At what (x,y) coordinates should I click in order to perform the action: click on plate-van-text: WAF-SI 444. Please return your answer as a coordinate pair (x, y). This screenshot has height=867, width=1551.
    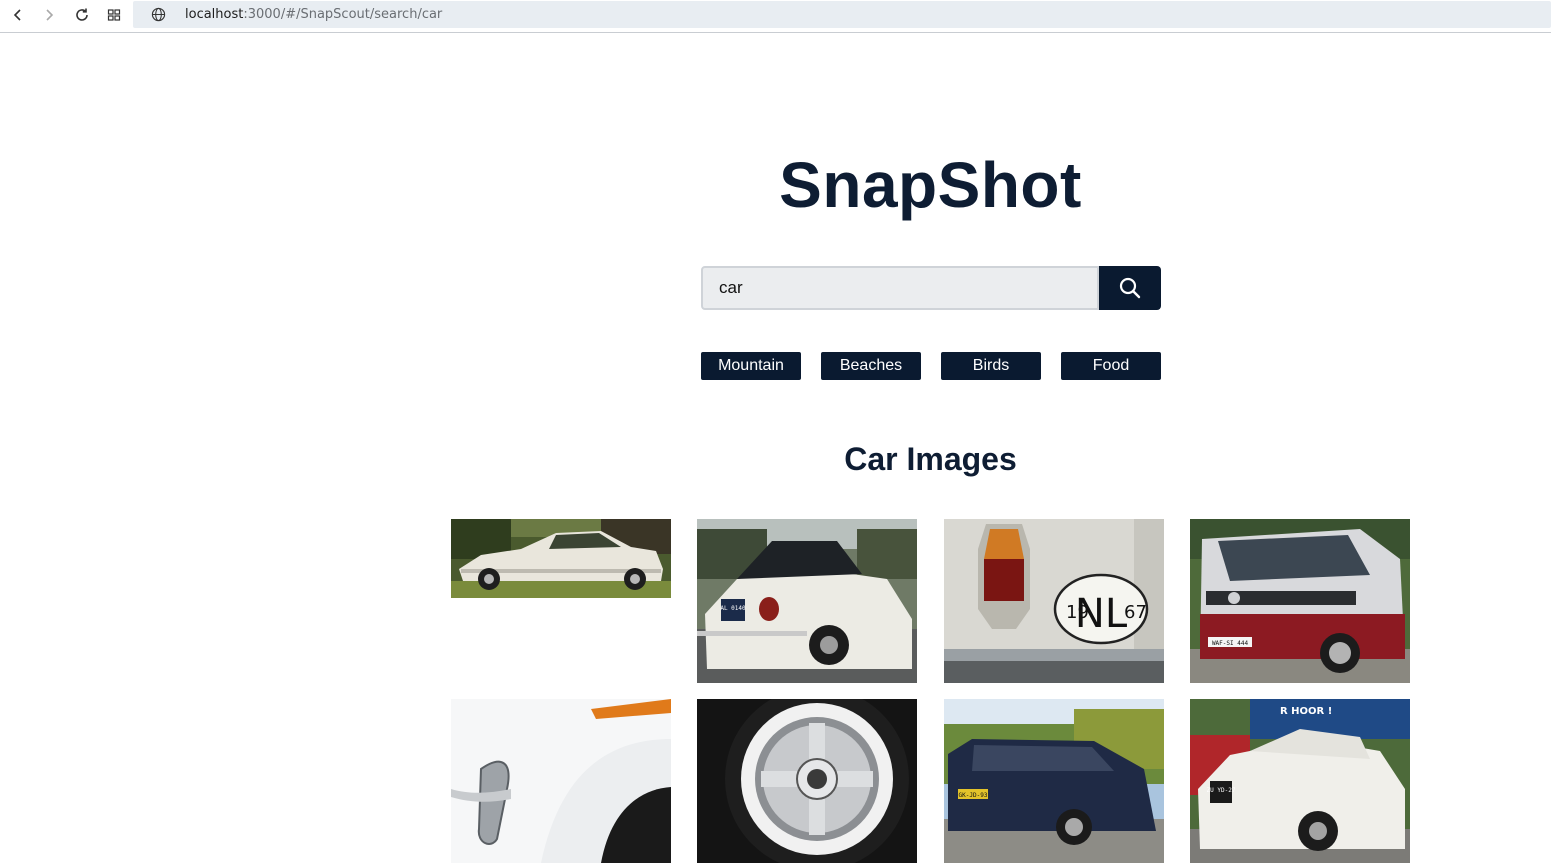
    Looking at the image, I should click on (1230, 643).